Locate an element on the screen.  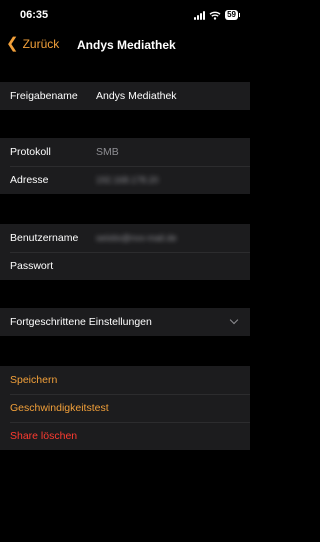
username-label: Benutzername is located at coordinates (44, 238).